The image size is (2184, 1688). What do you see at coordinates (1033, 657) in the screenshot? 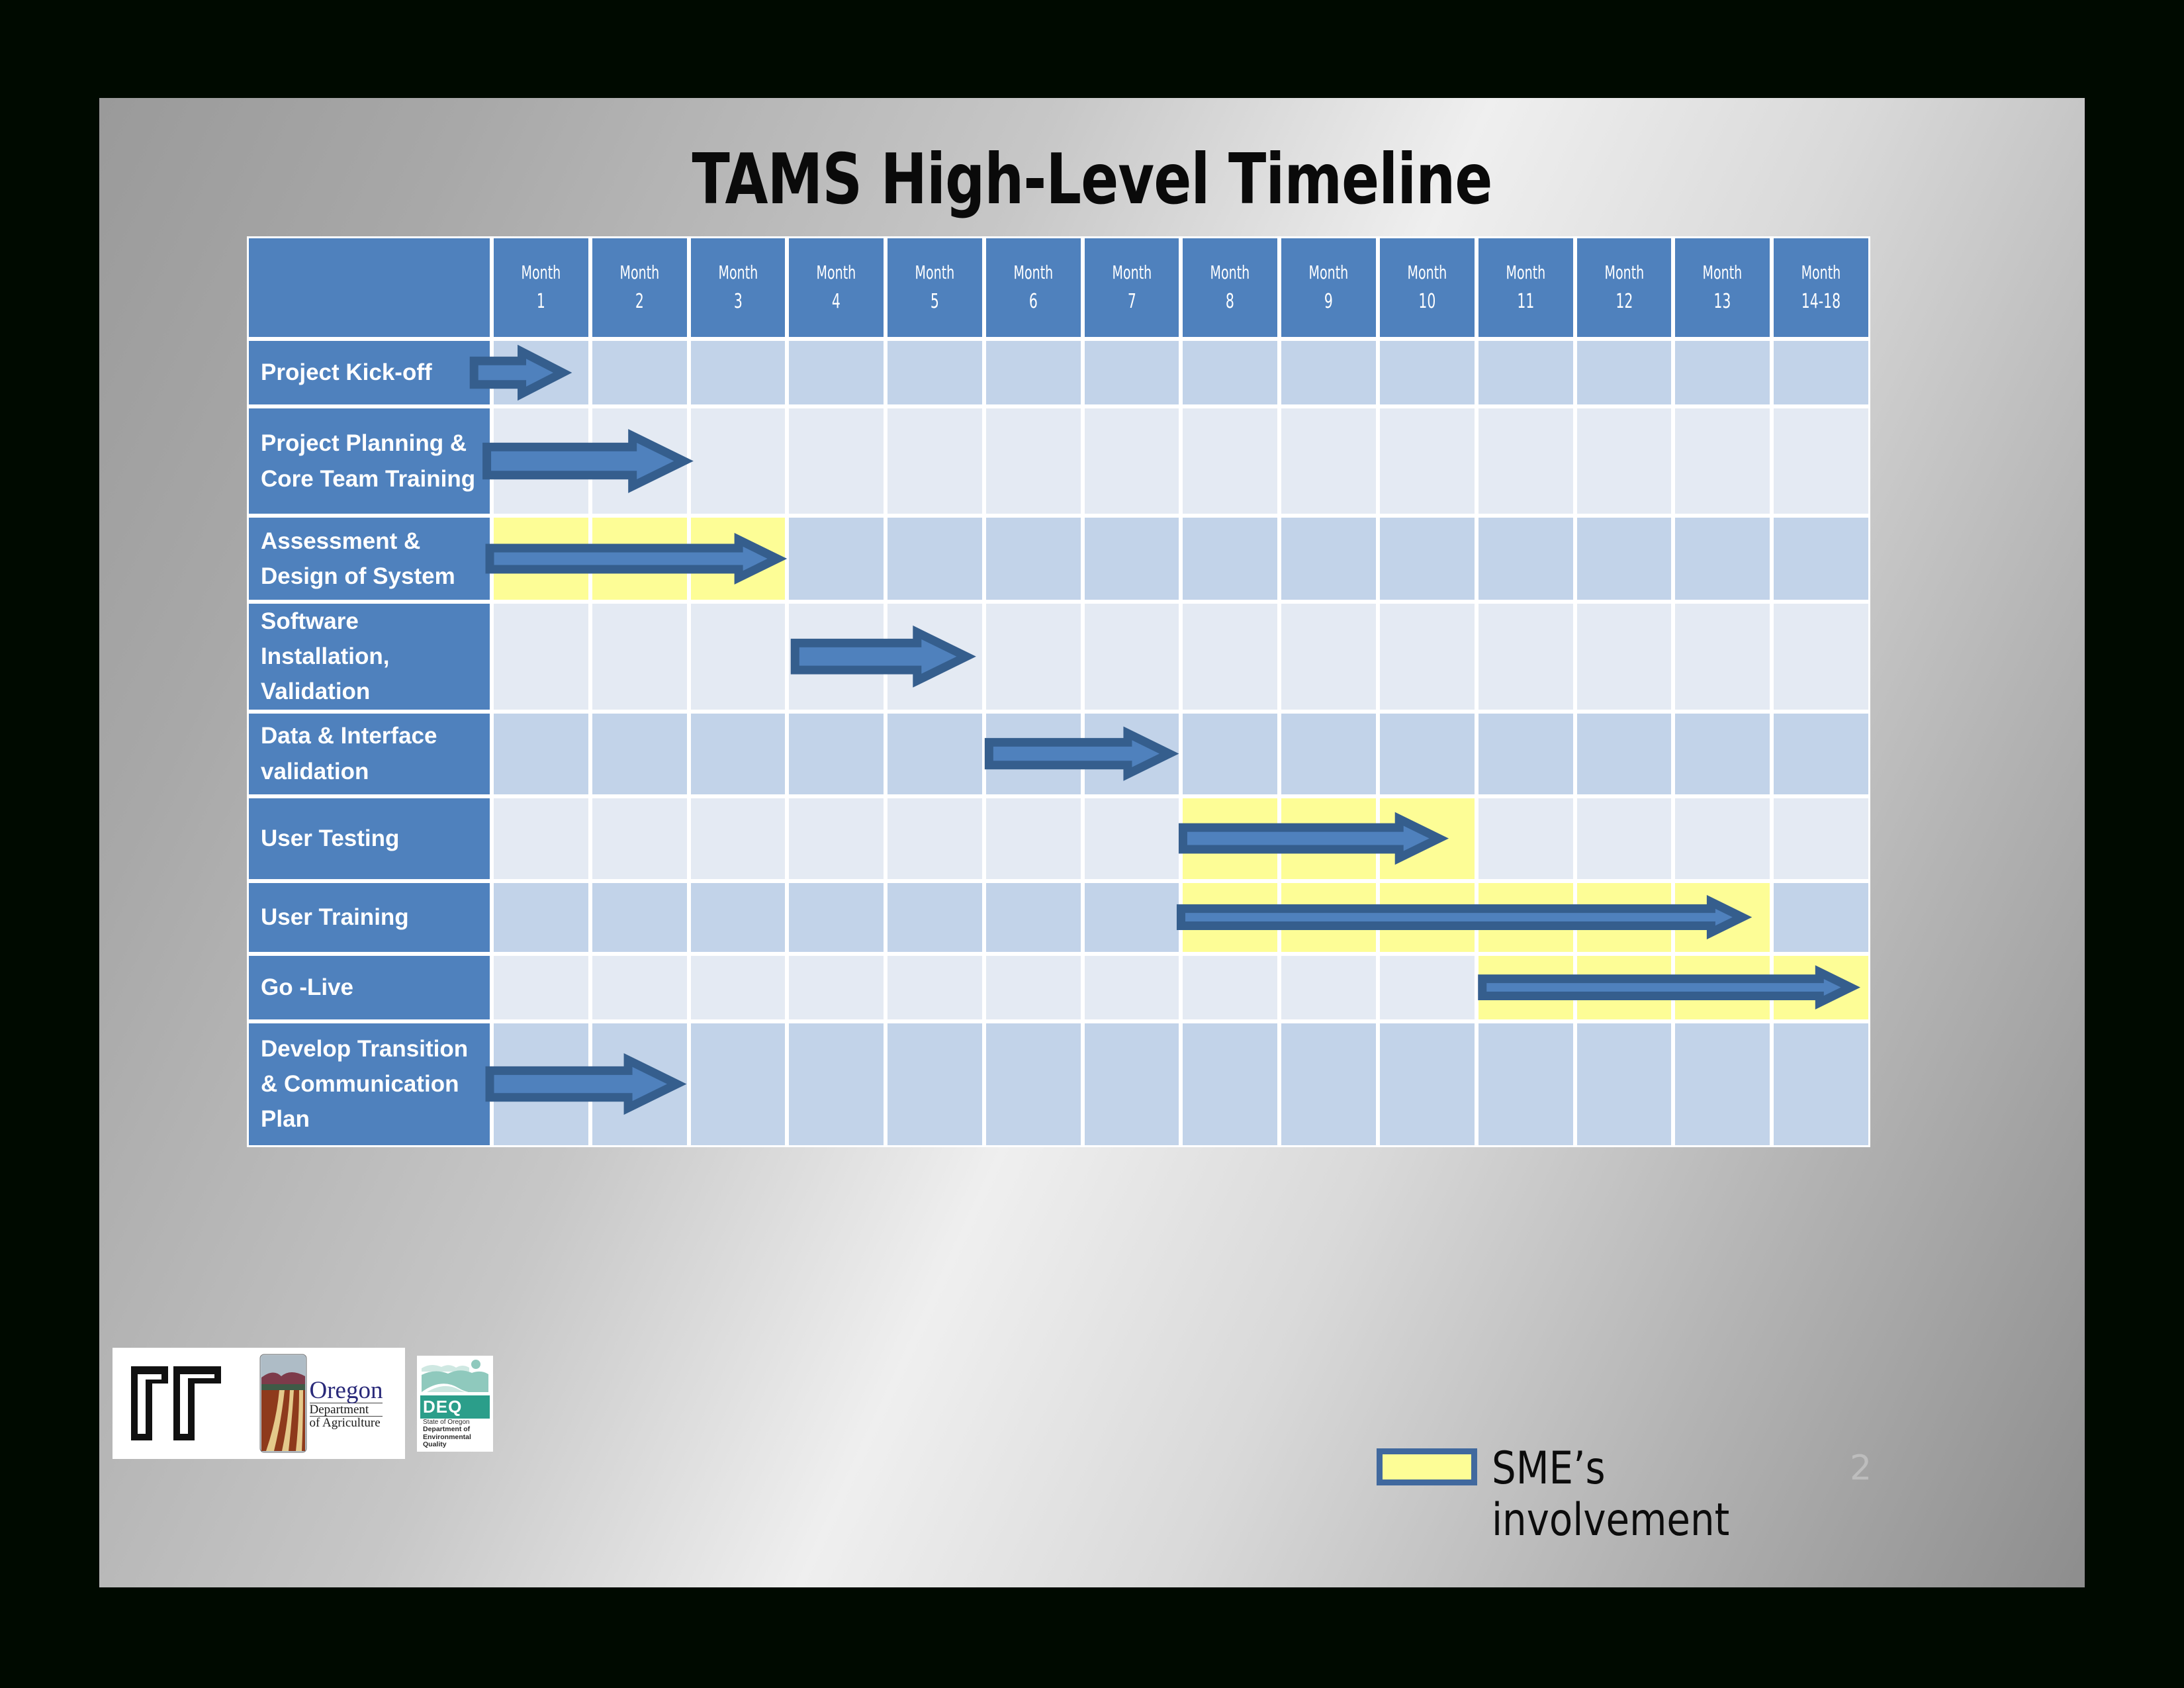
I see `cell-r4-c6` at bounding box center [1033, 657].